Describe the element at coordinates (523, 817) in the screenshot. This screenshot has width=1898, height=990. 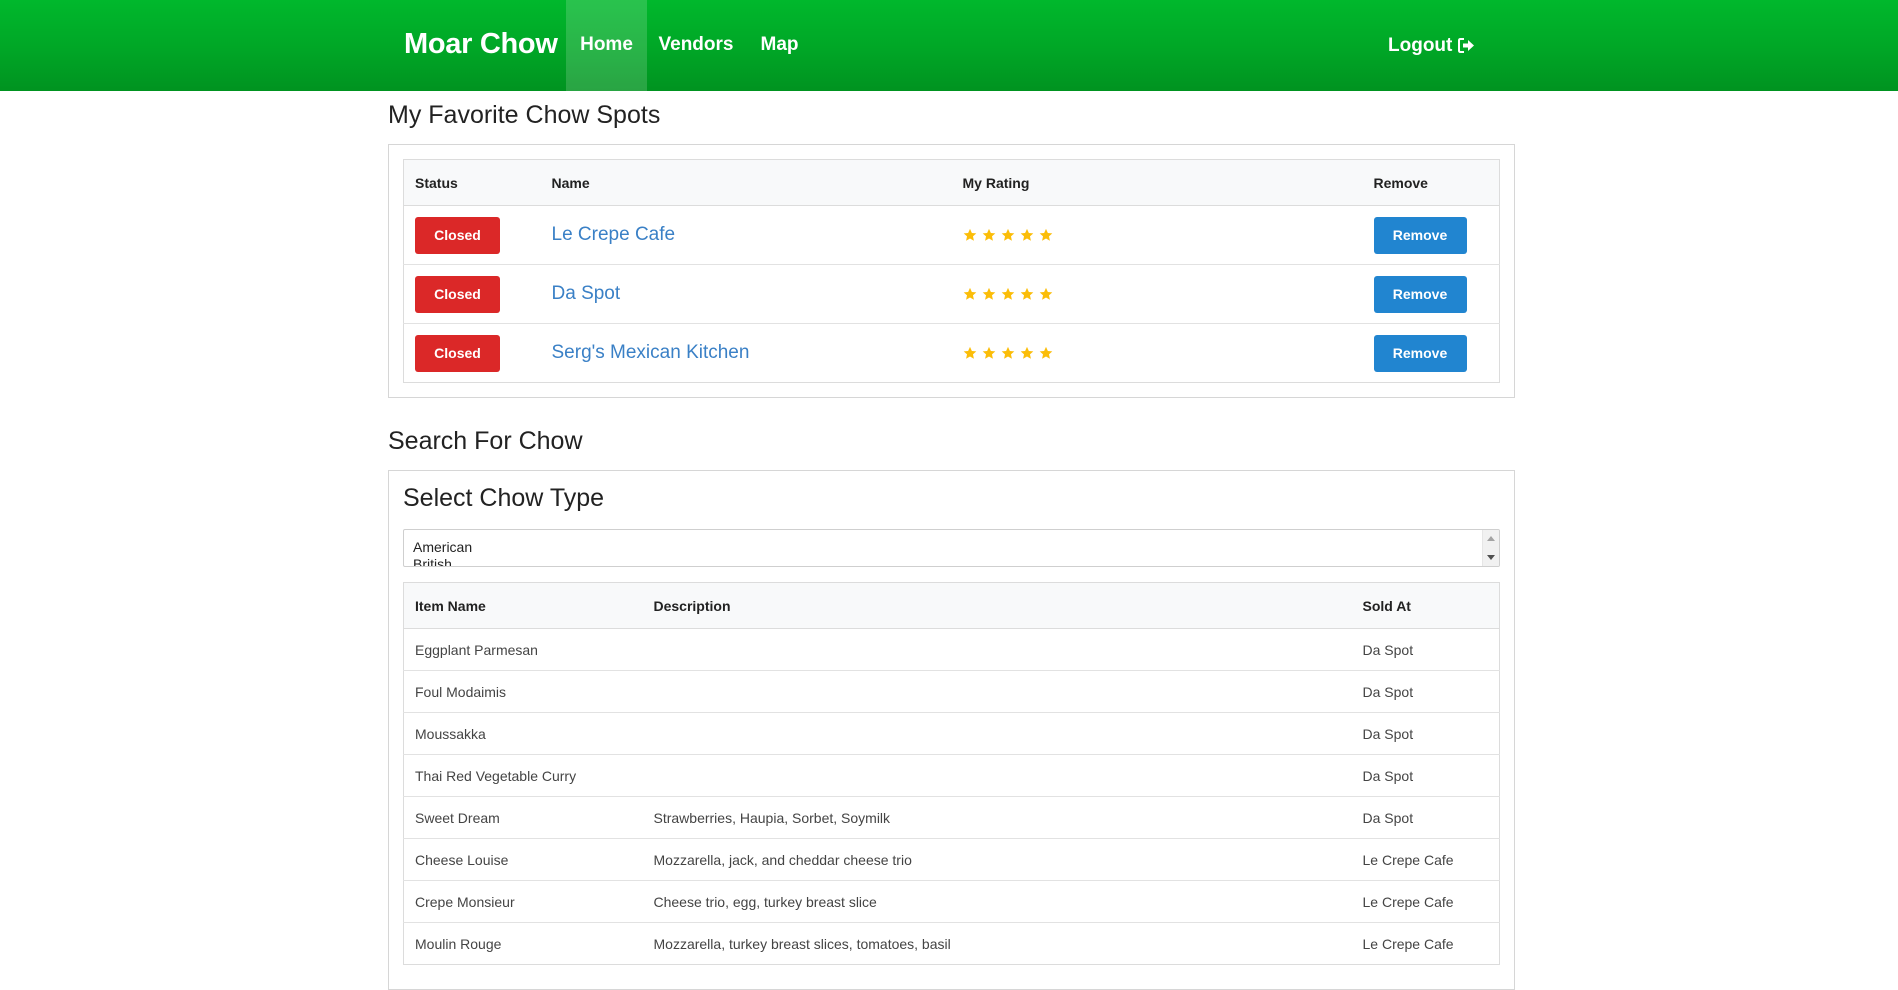
I see `item-name: Sweet Dream` at that location.